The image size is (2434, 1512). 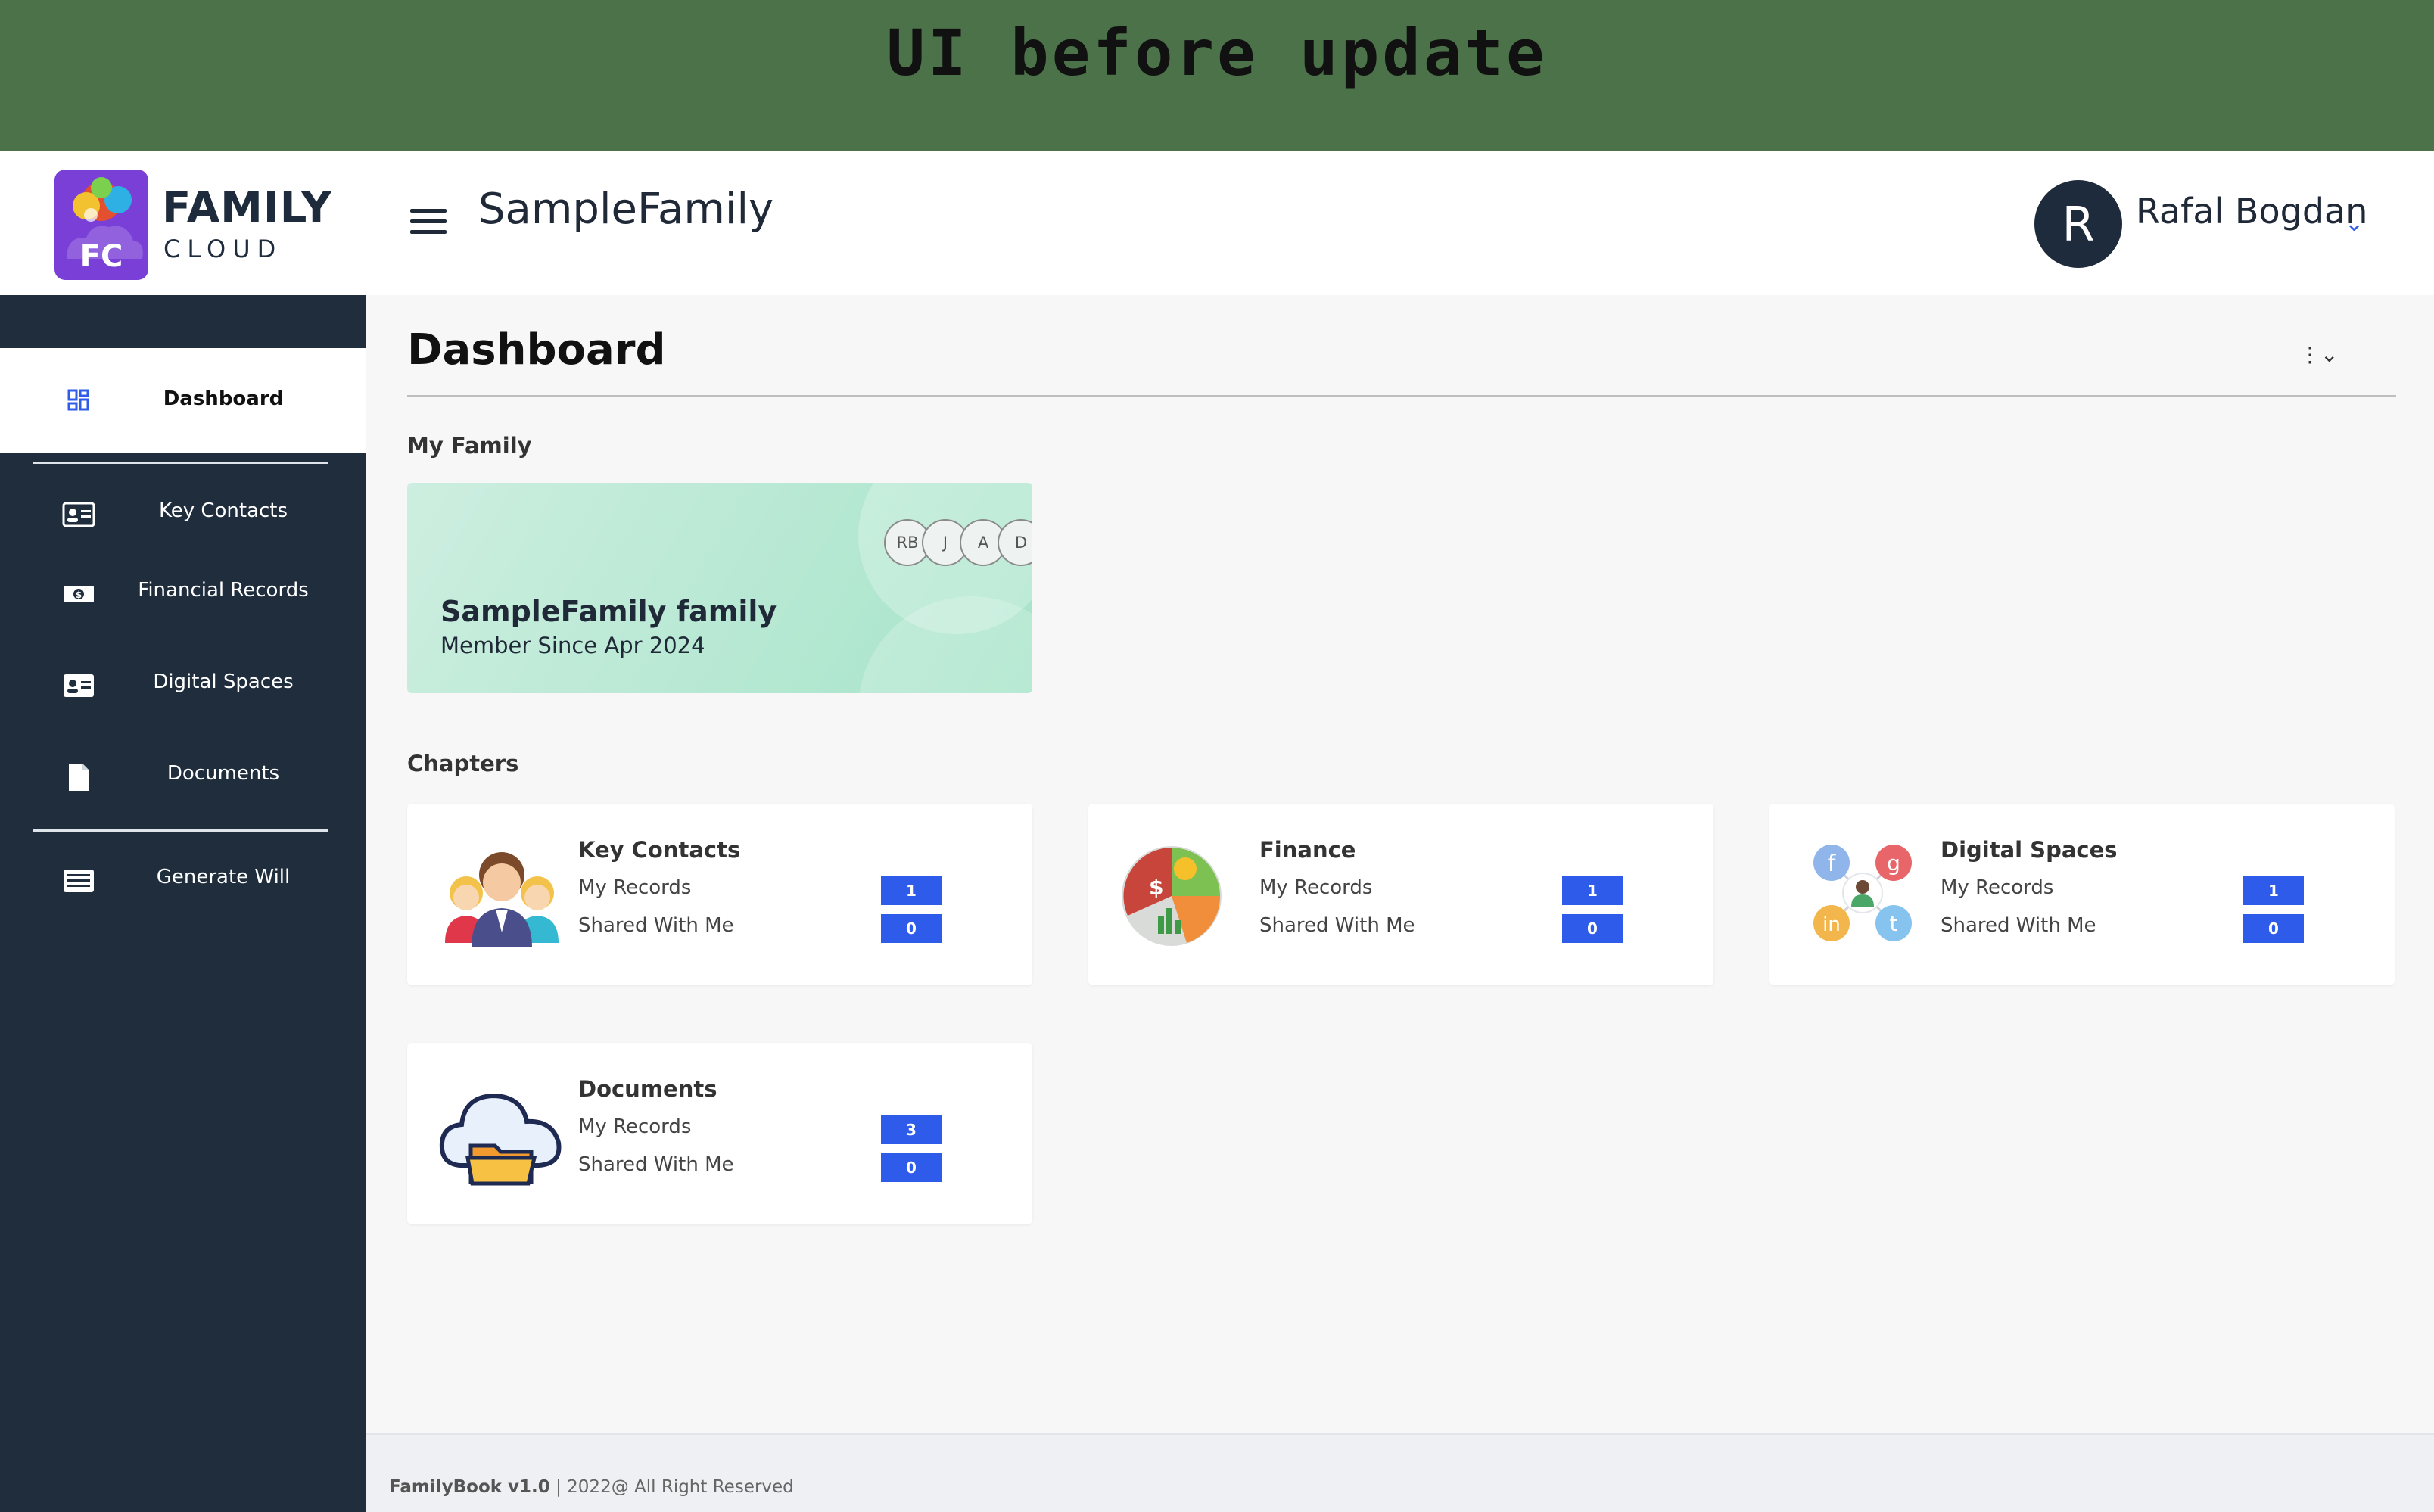 I want to click on chevron-down-icon: ⌄, so click(x=2354, y=224).